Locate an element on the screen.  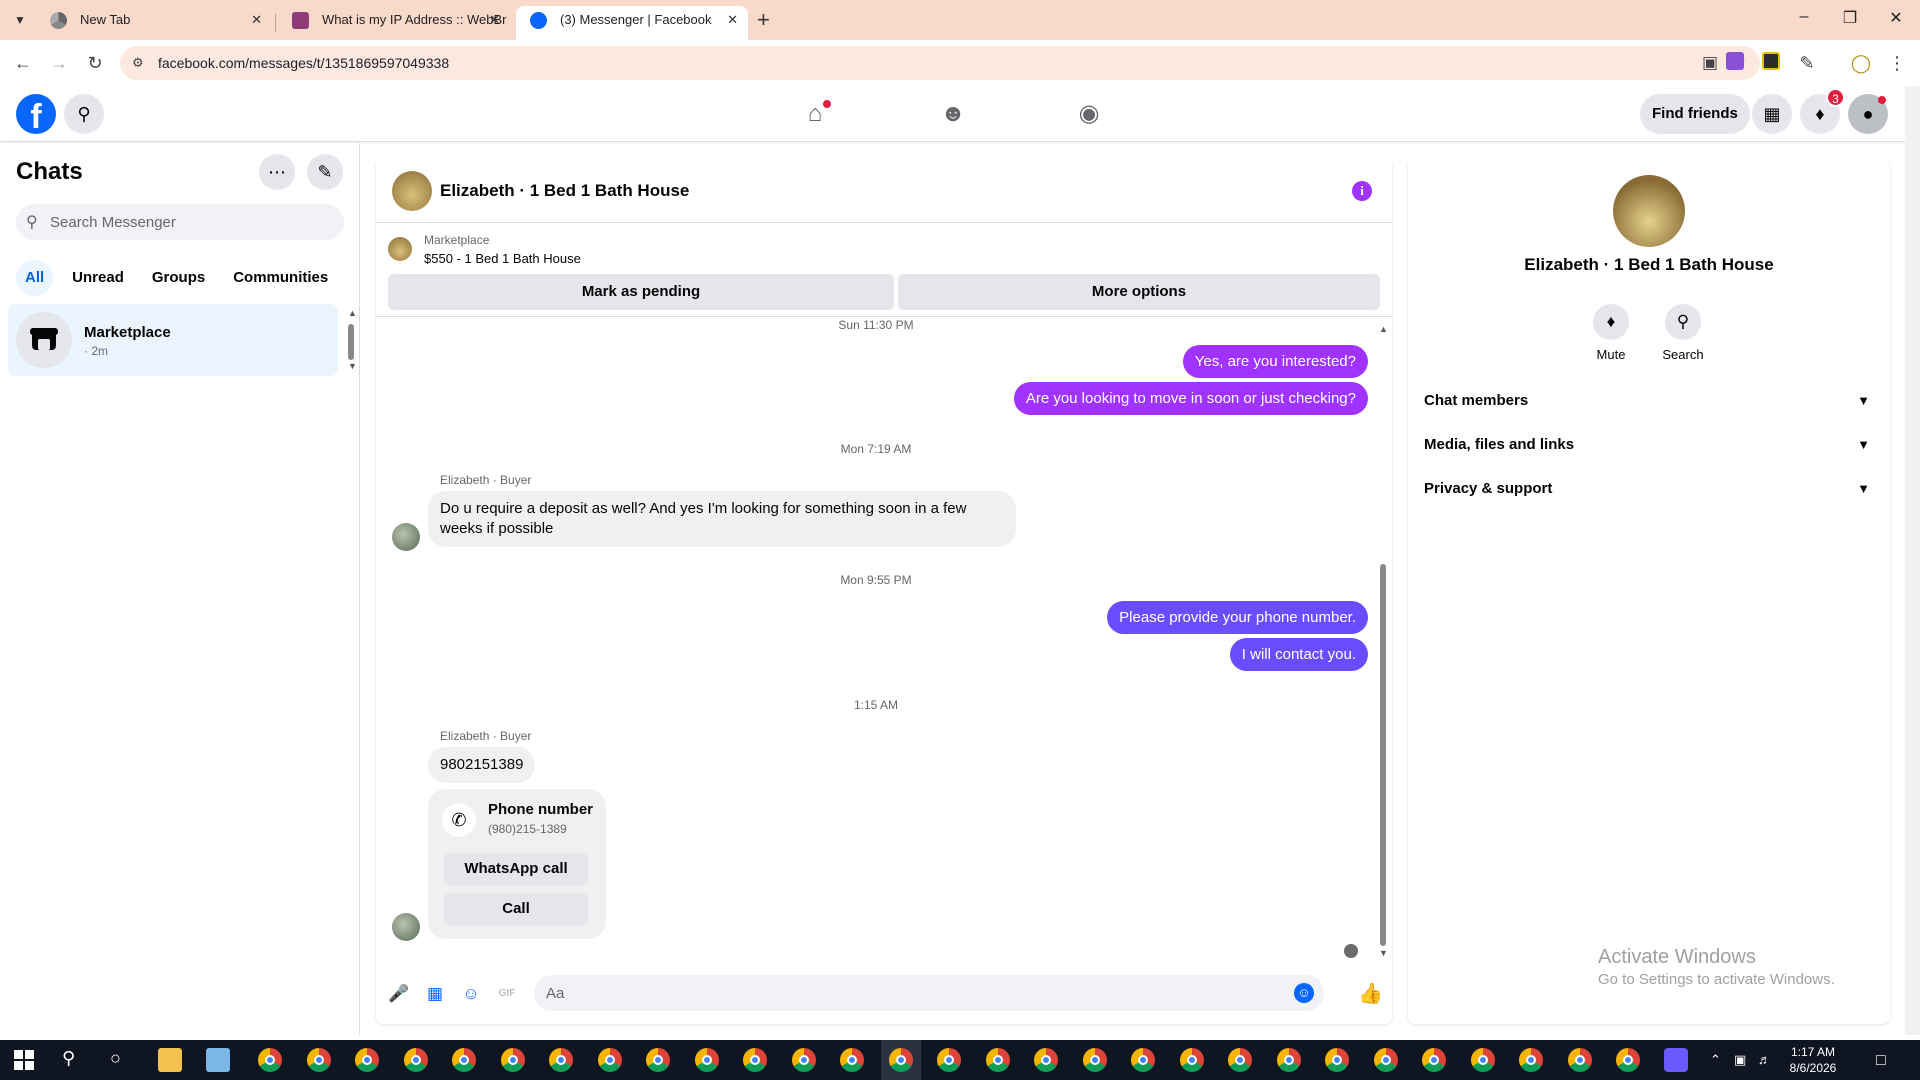
install-app-icon: ▣ is located at coordinates (1710, 63).